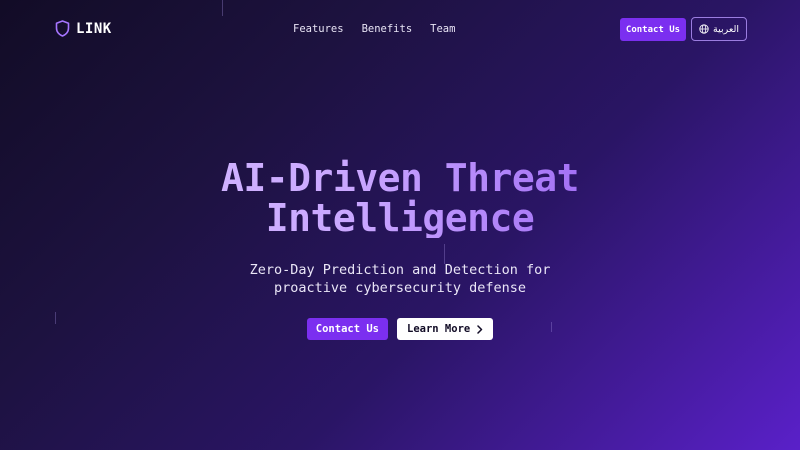 This screenshot has height=450, width=800. I want to click on language-switch-button: العربية, so click(719, 29).